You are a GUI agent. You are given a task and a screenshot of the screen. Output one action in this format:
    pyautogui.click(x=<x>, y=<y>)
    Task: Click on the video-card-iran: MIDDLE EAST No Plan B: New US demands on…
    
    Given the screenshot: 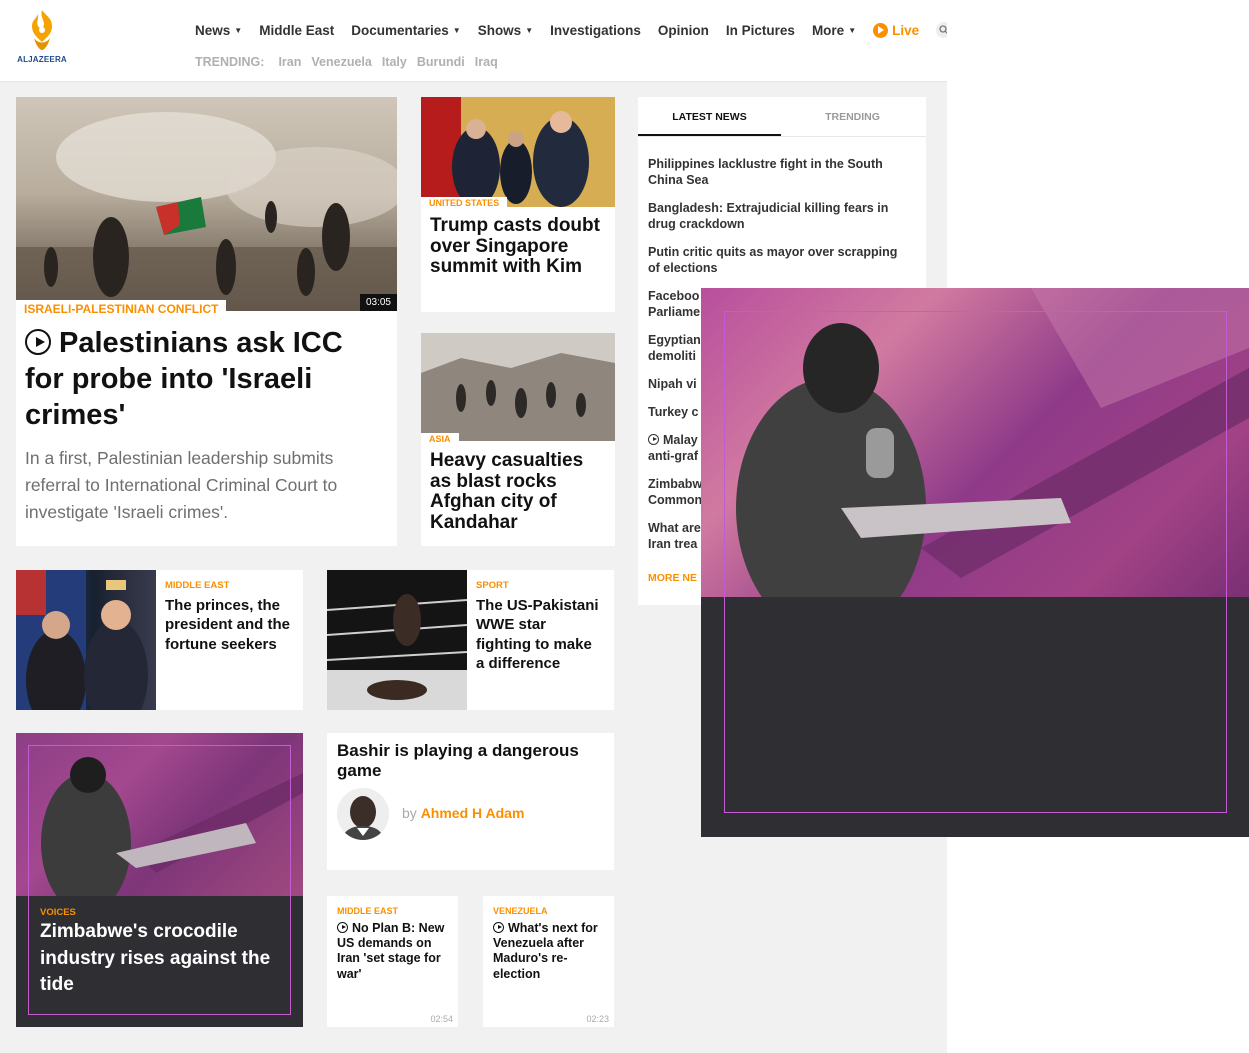 What is the action you would take?
    pyautogui.click(x=392, y=961)
    